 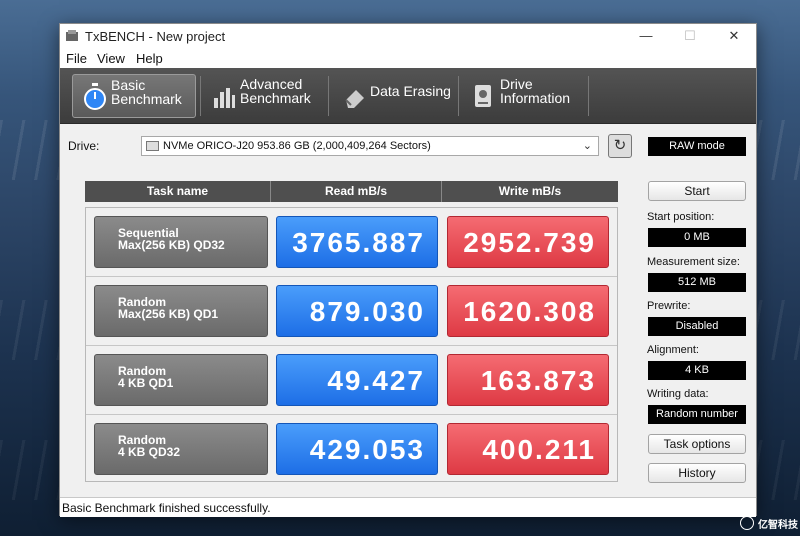 I want to click on read-result: 429.053, so click(x=357, y=449).